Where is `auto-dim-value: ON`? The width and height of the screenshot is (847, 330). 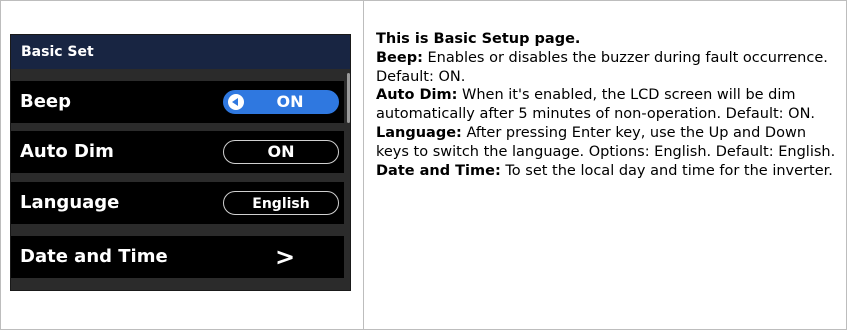
auto-dim-value: ON is located at coordinates (281, 151).